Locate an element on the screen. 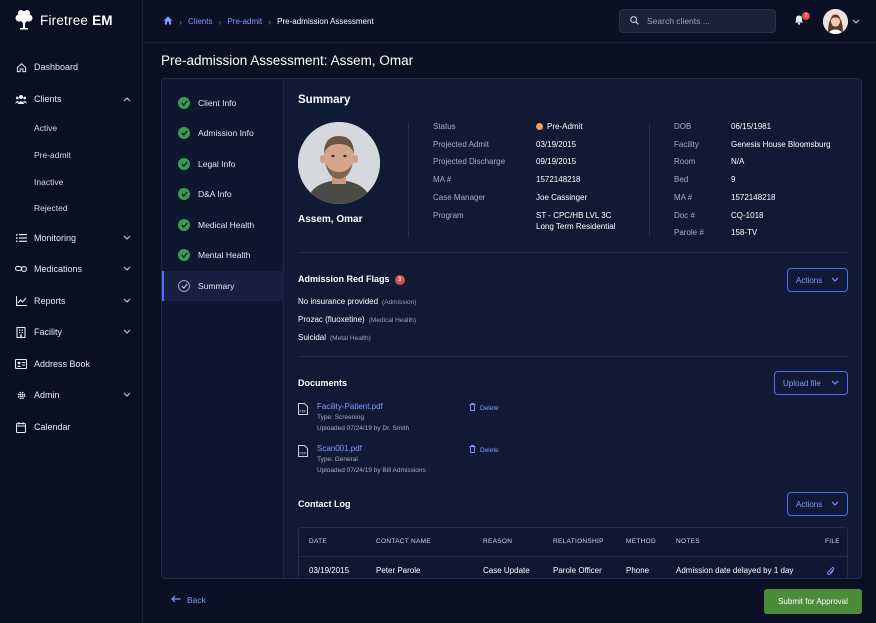 The image size is (876, 623). sidebar-item-clients: Clients is located at coordinates (71, 99).